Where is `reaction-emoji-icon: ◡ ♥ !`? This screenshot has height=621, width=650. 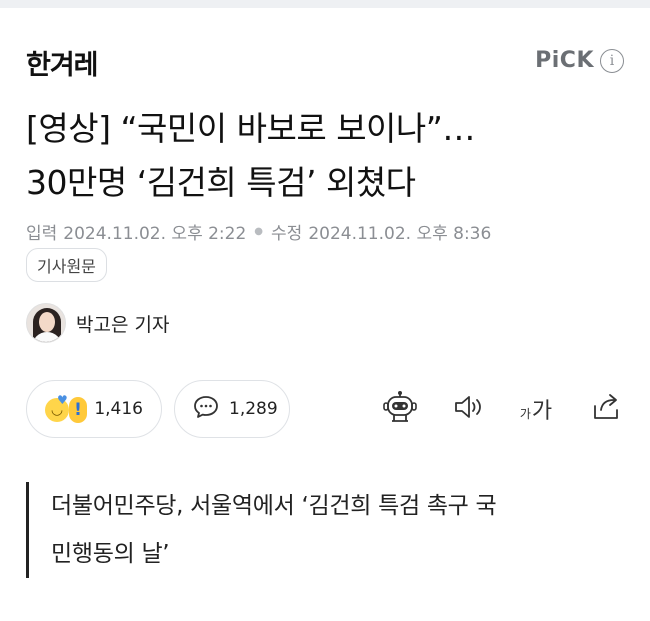 reaction-emoji-icon: ◡ ♥ ! is located at coordinates (66, 408).